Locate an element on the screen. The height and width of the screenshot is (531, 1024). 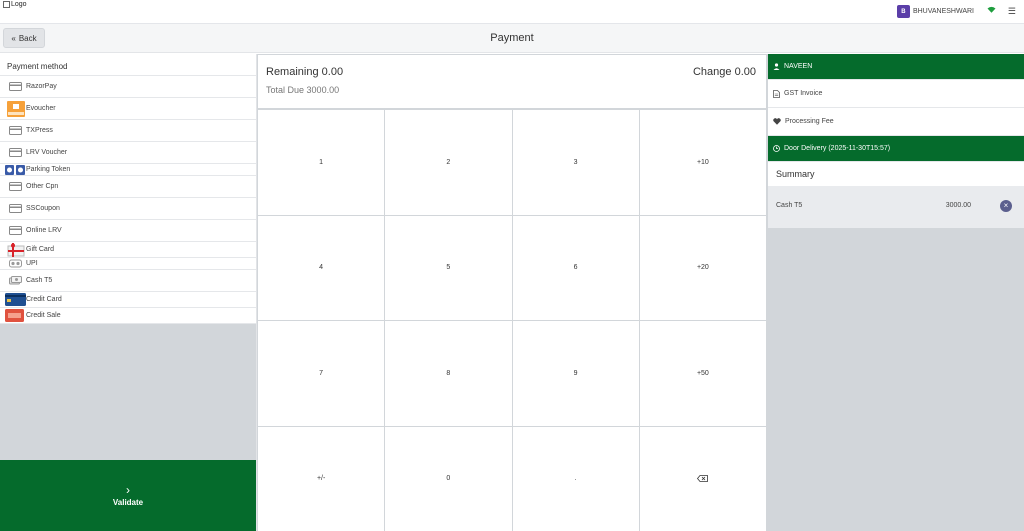
payment-method-label: TXPress is located at coordinates (39, 130).